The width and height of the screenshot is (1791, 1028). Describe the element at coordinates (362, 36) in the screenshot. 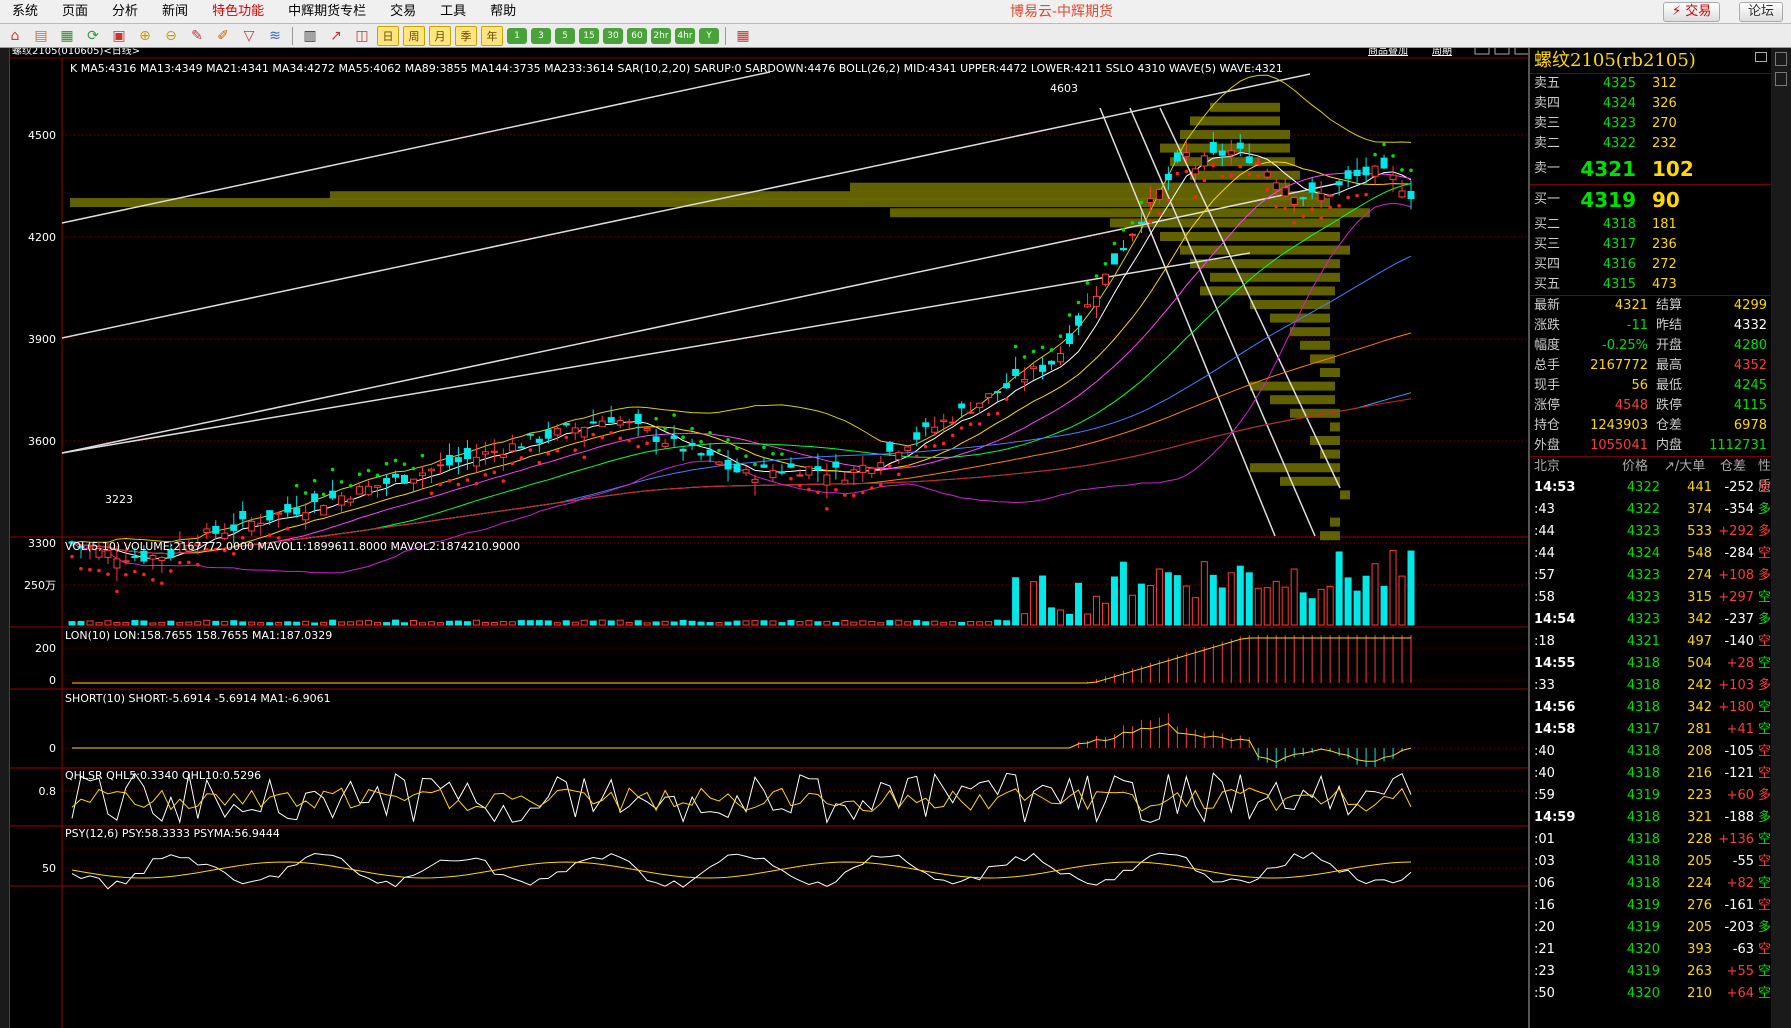

I see `tick-icon: ◫` at that location.